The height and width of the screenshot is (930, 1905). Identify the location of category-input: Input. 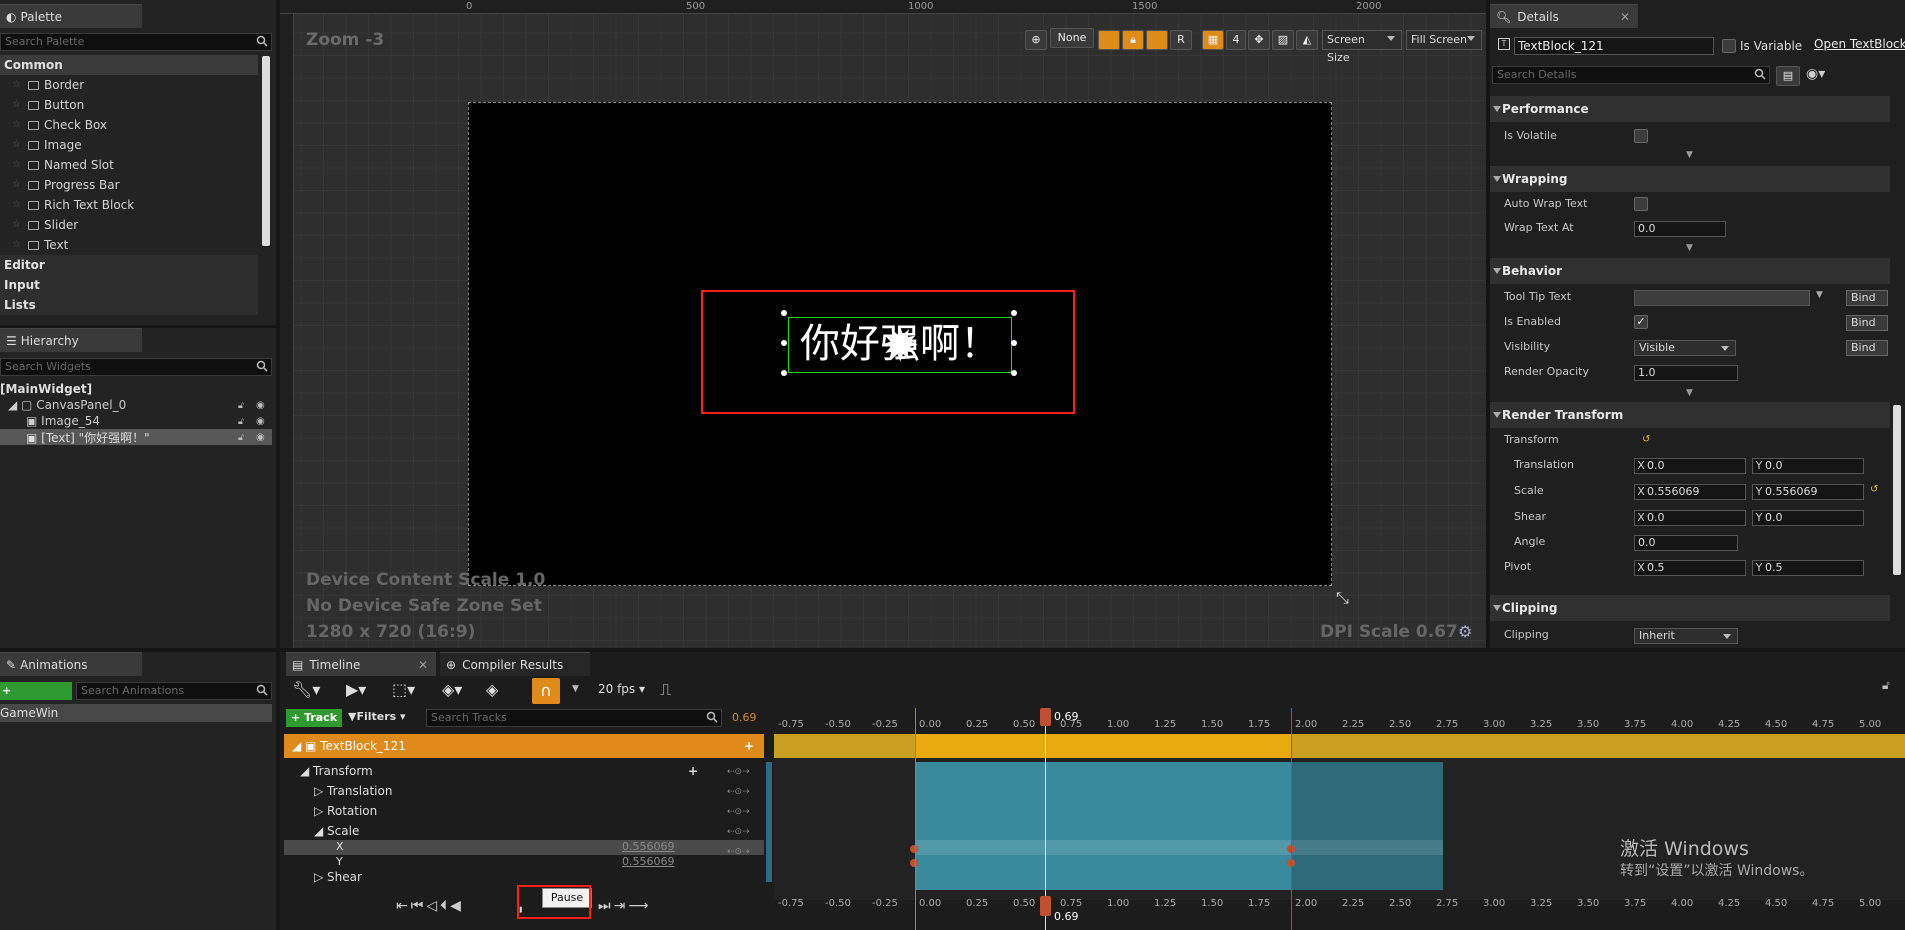
(129, 285).